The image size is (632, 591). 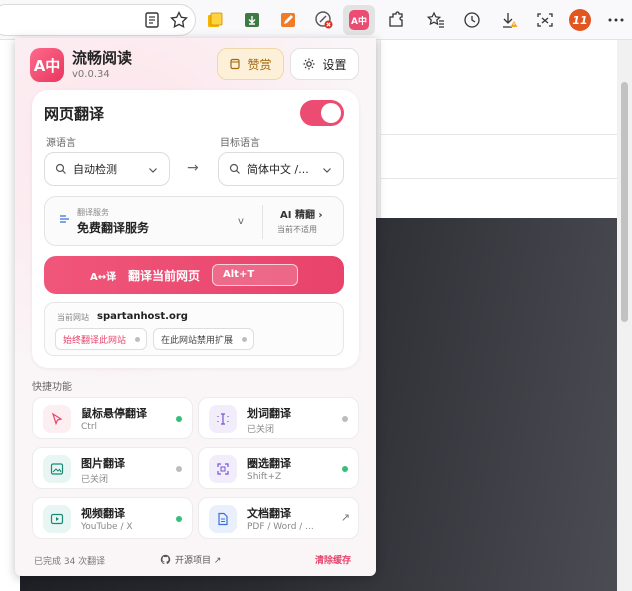 What do you see at coordinates (396, 20) in the screenshot?
I see `extensions-puzzle-icon` at bounding box center [396, 20].